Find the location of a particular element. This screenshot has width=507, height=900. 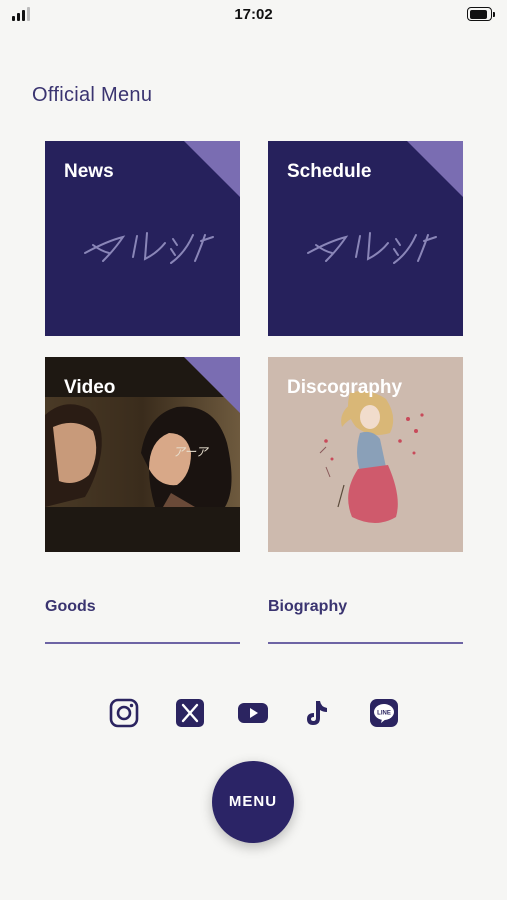

news-tile: News is located at coordinates (142, 238).